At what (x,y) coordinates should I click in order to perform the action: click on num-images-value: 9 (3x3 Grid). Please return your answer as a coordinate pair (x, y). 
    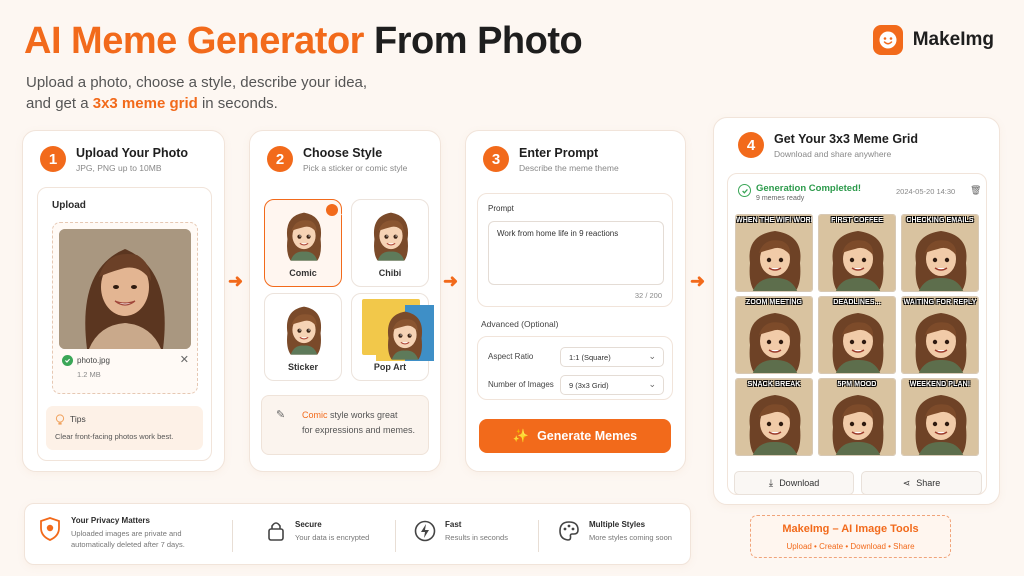
    Looking at the image, I should click on (589, 385).